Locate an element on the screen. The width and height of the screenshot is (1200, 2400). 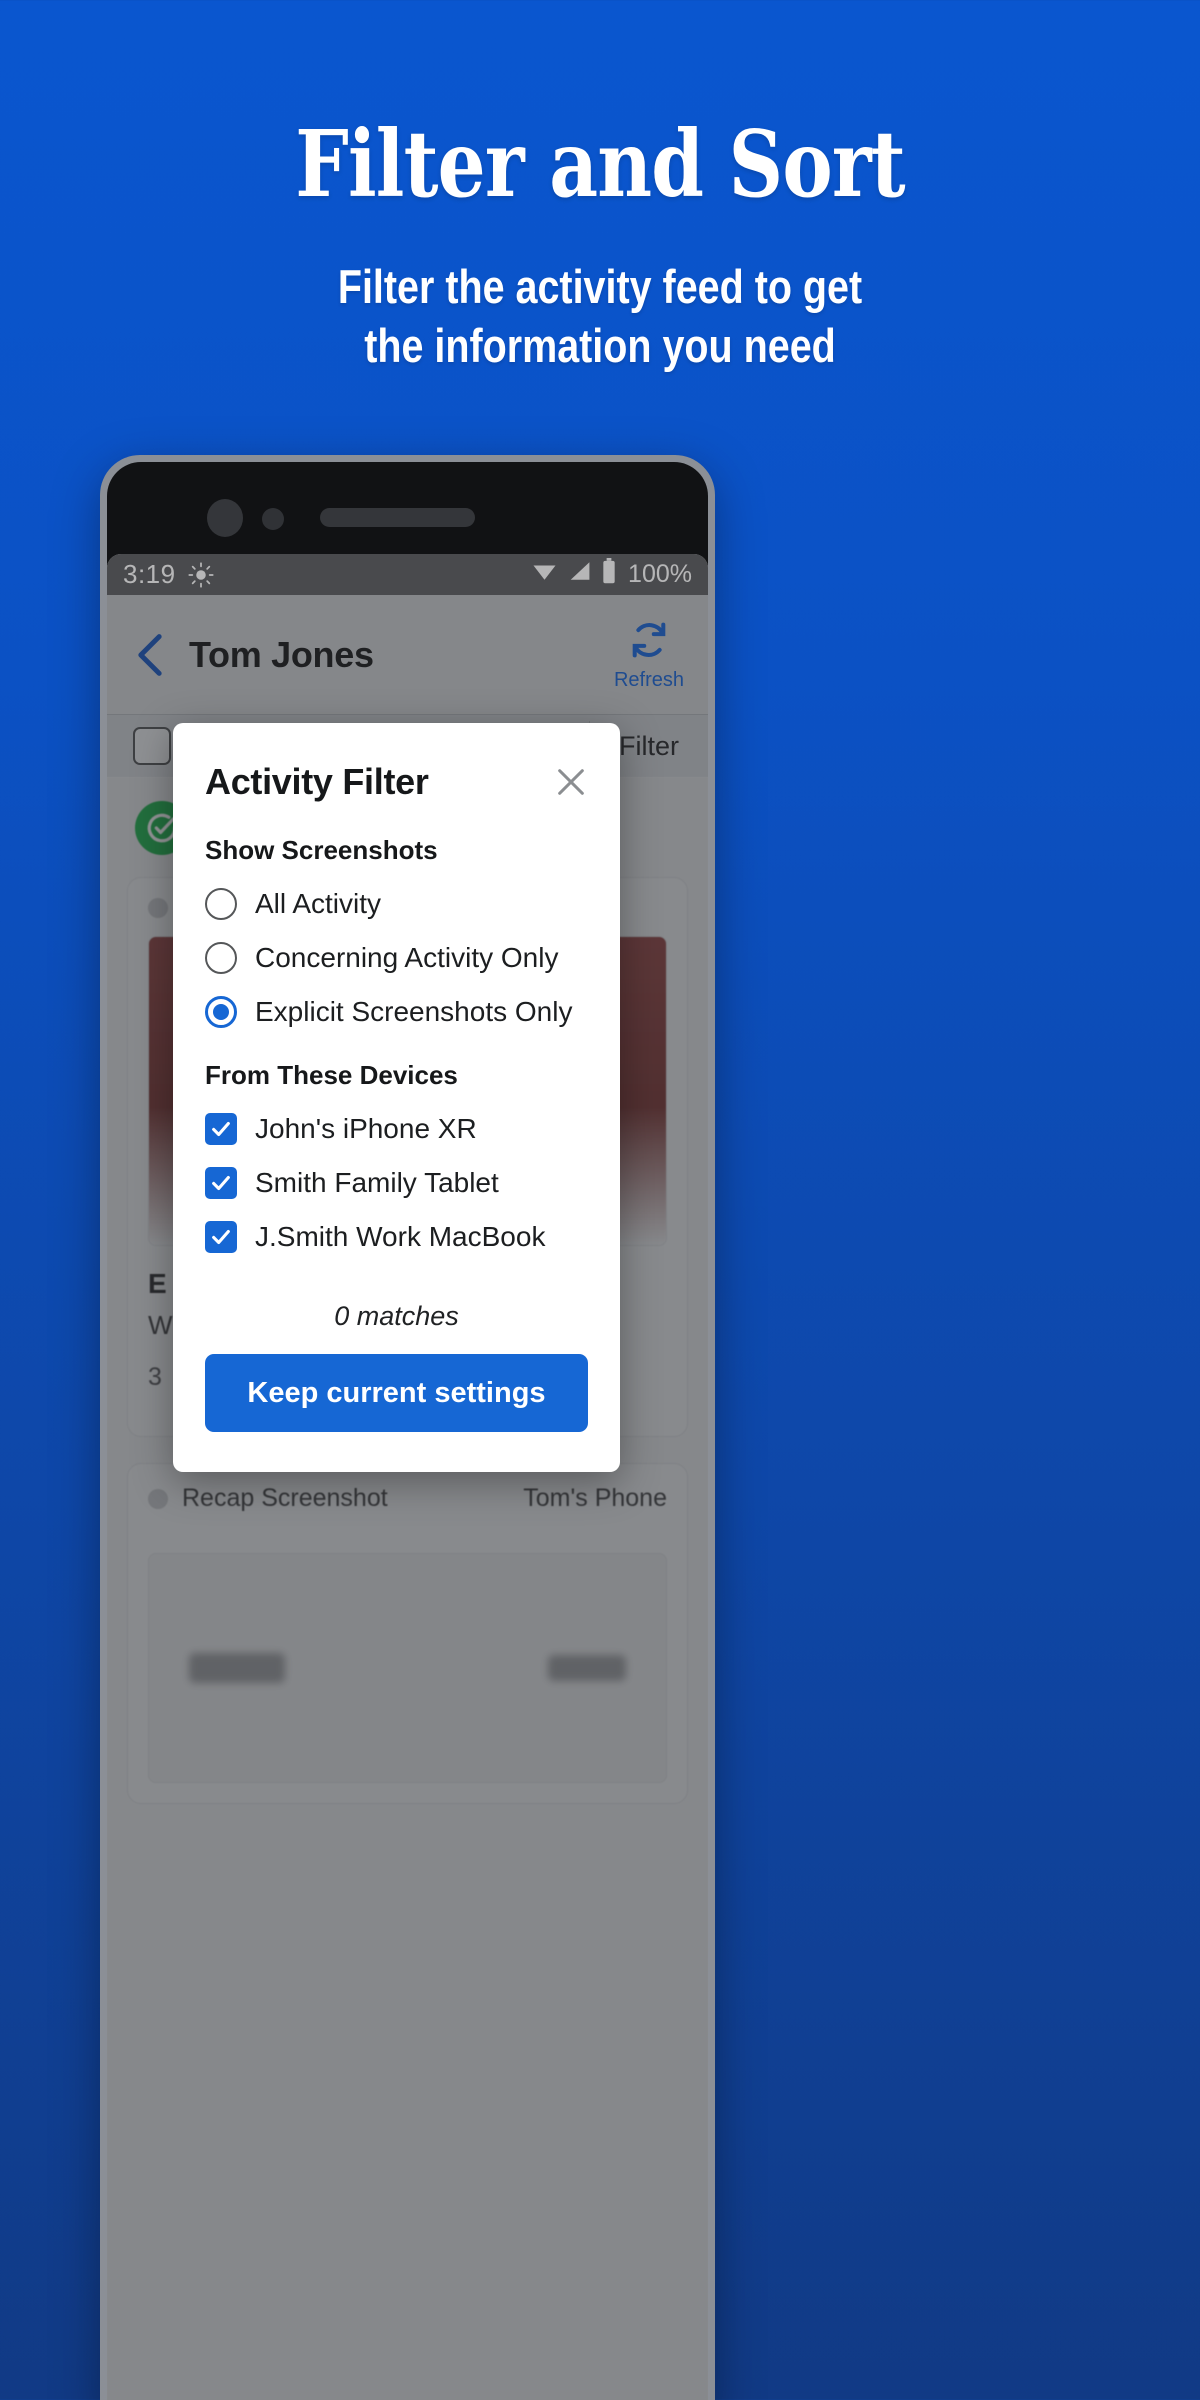
radio-option-all-activity: All Activity is located at coordinates (396, 904).